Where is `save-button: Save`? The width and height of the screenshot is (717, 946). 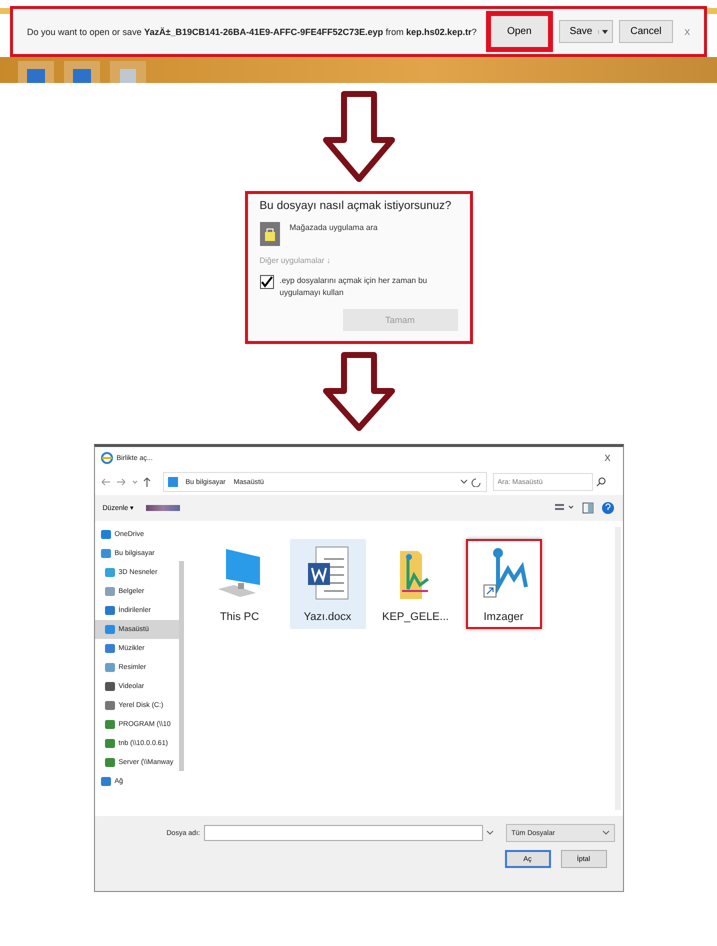 save-button: Save is located at coordinates (586, 31).